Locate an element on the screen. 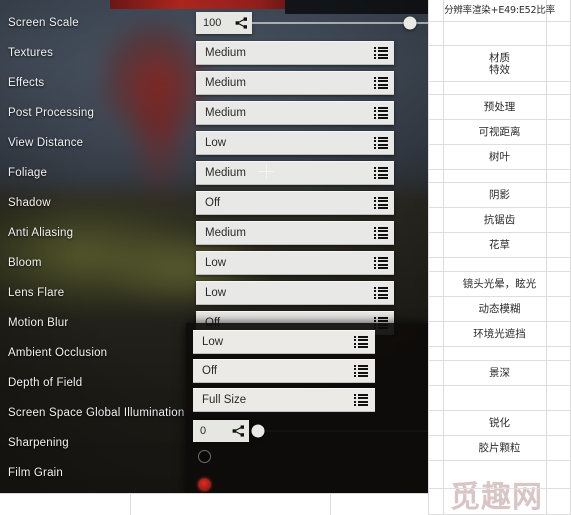 The width and height of the screenshot is (571, 515). setting-label-film-grain: Film Grain is located at coordinates (36, 473).